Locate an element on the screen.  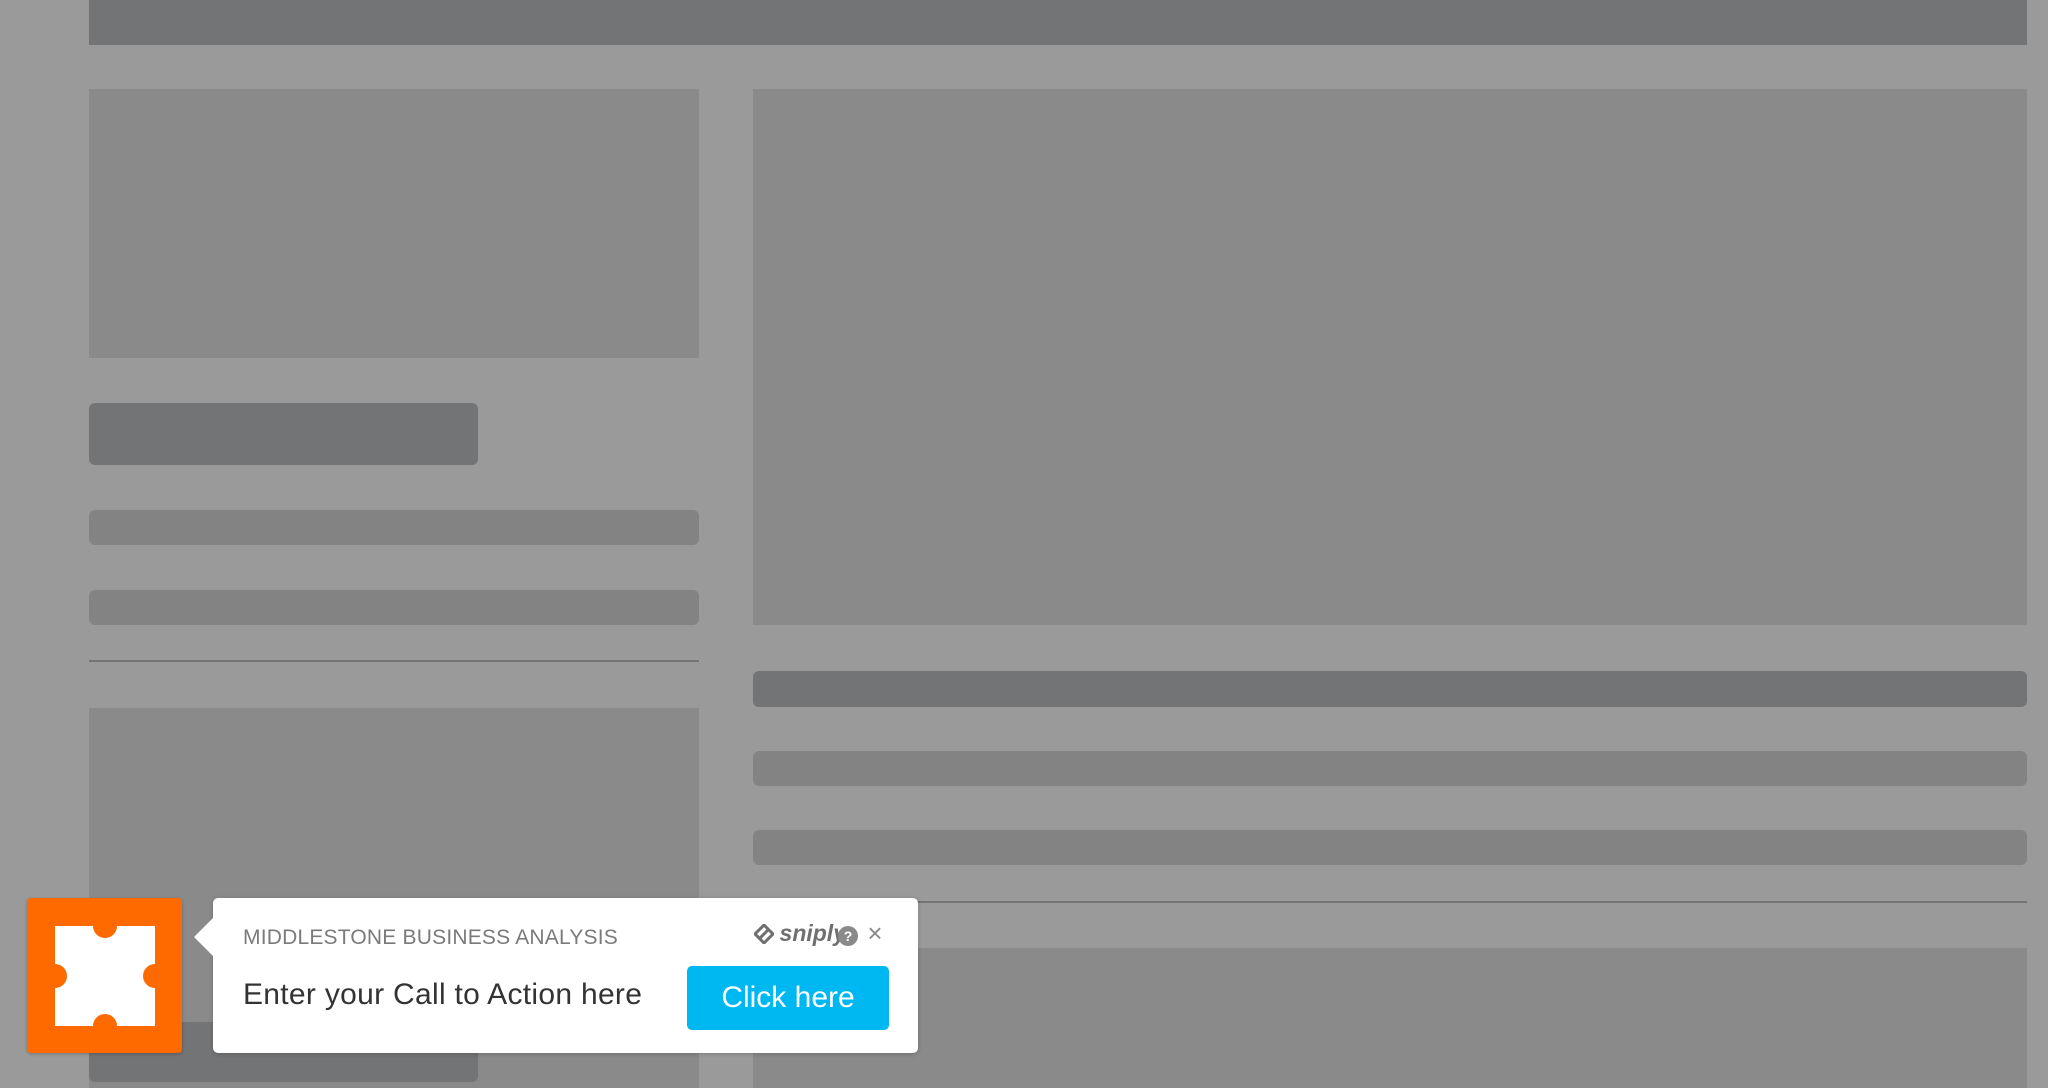
left-divider is located at coordinates (394, 661).